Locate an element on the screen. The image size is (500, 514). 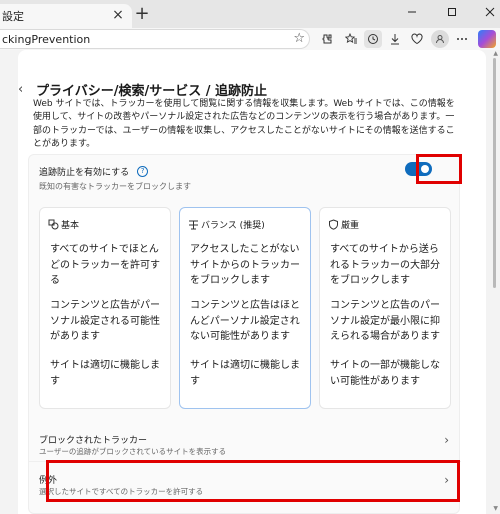
strict-shield-icon is located at coordinates (333, 224).